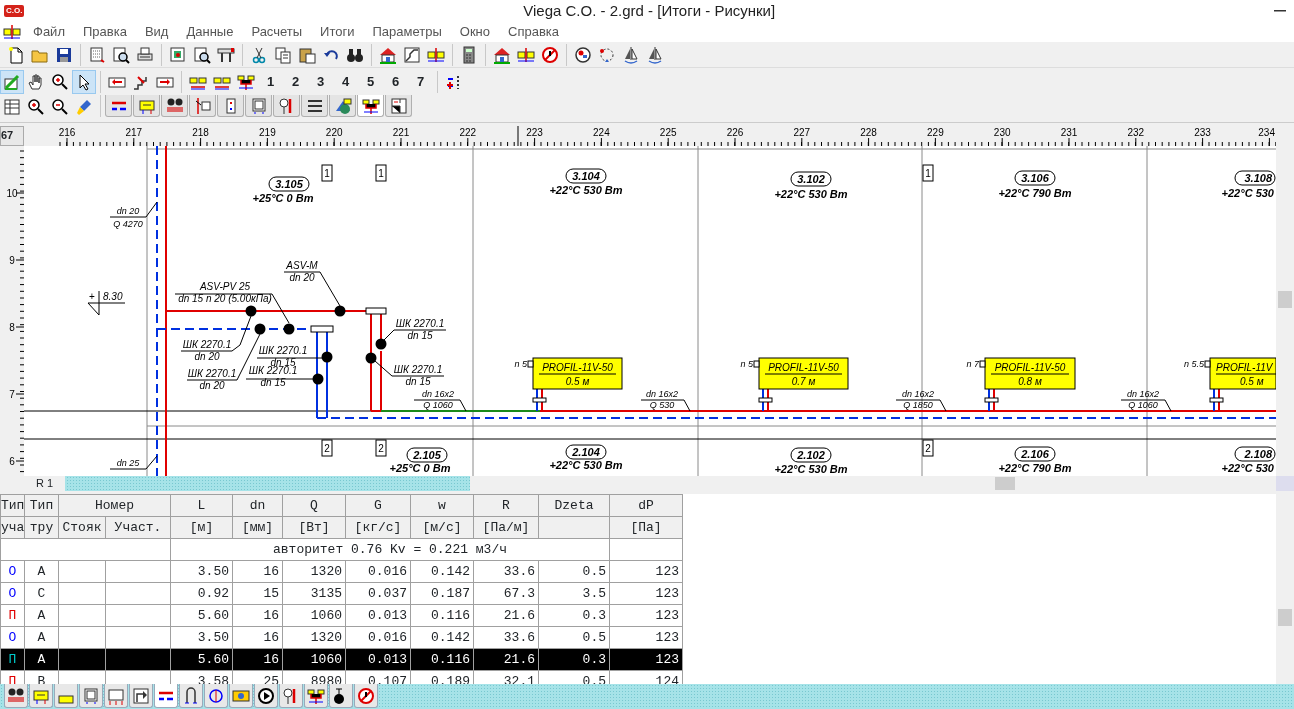 The width and height of the screenshot is (1294, 709). I want to click on column-header: w, so click(442, 505).